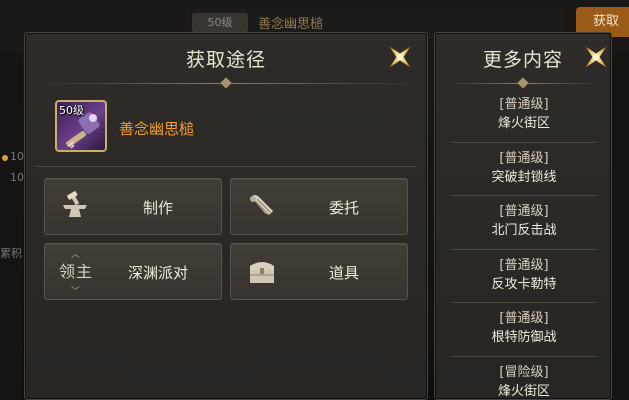 This screenshot has height=400, width=629. Describe the element at coordinates (157, 129) in the screenshot. I see `item-name: 善念幽思槌` at that location.